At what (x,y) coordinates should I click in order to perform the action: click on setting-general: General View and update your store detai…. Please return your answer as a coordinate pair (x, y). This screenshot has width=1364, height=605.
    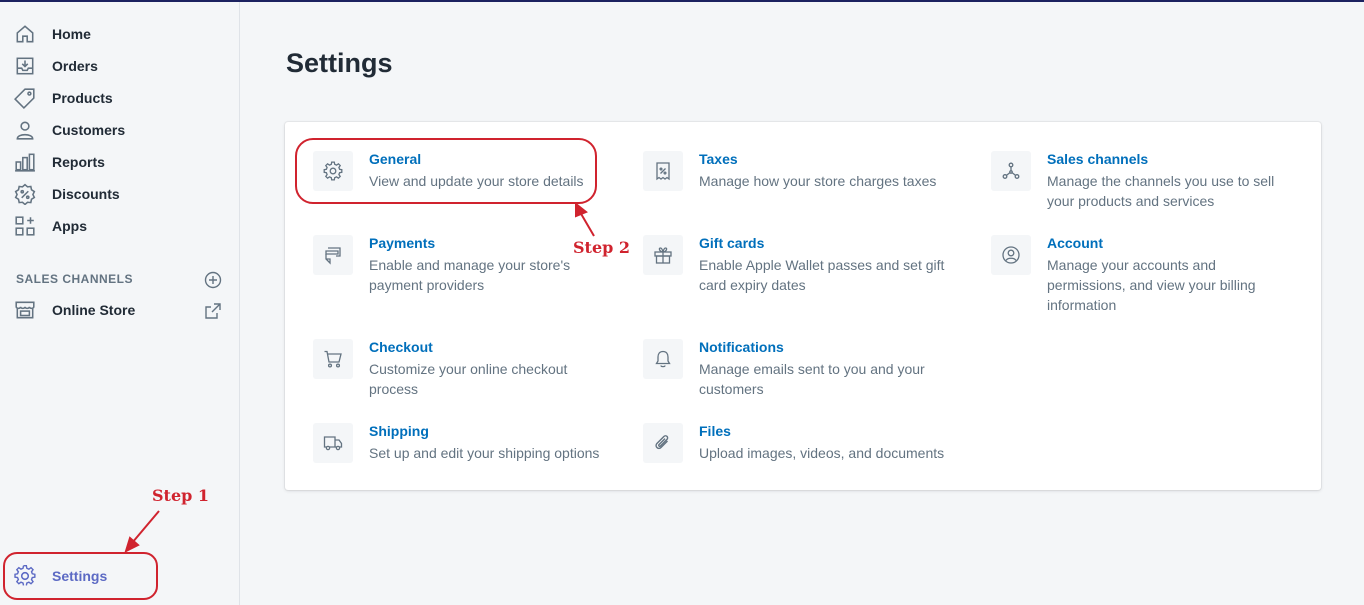
    Looking at the image, I should click on (463, 176).